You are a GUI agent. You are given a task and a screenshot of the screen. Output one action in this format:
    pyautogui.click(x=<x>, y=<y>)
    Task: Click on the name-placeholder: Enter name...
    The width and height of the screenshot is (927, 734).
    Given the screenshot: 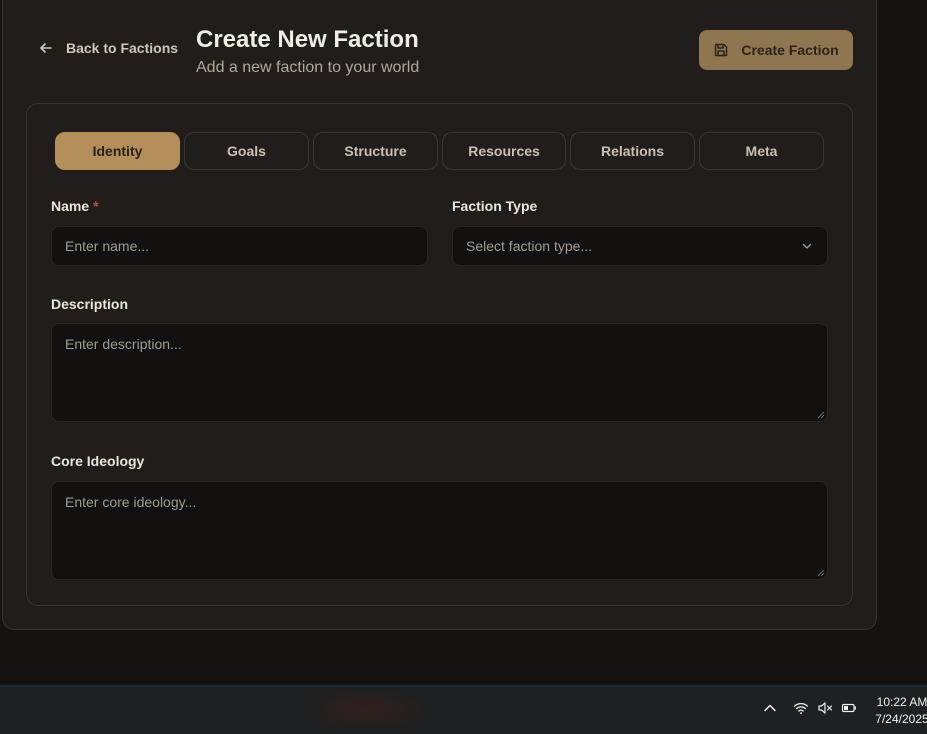 What is the action you would take?
    pyautogui.click(x=107, y=246)
    